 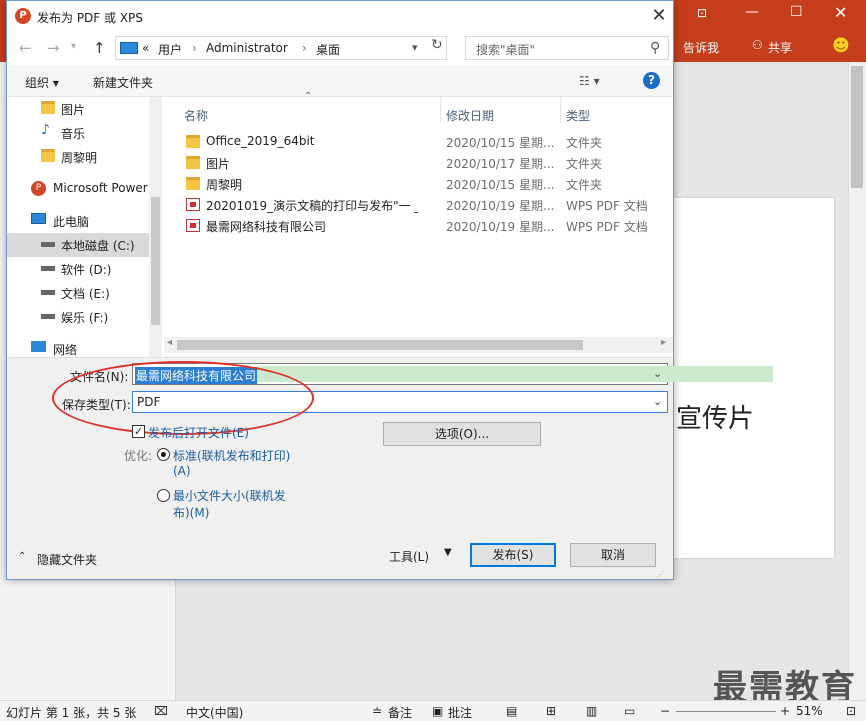 I want to click on pdf-icon, so click(x=193, y=204).